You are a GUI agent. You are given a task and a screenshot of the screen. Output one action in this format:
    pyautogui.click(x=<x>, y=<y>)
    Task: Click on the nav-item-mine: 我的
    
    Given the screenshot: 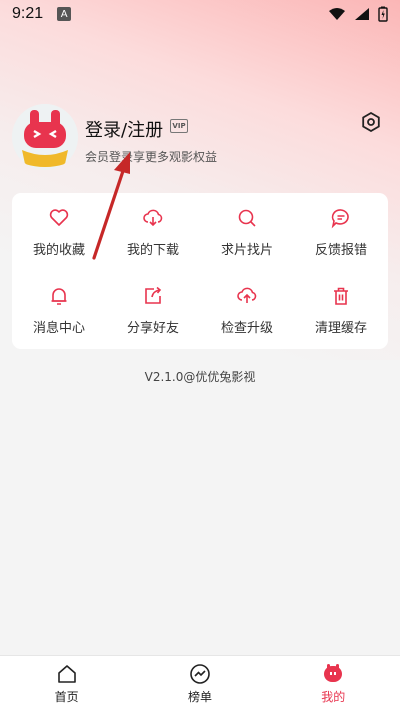 What is the action you would take?
    pyautogui.click(x=333, y=684)
    